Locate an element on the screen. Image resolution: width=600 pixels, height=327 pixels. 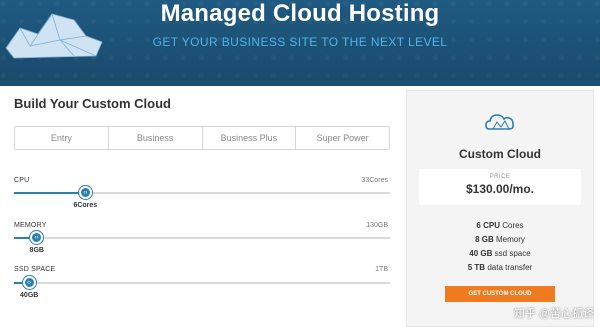
cpu-slider-handle: ‹› is located at coordinates (85, 192).